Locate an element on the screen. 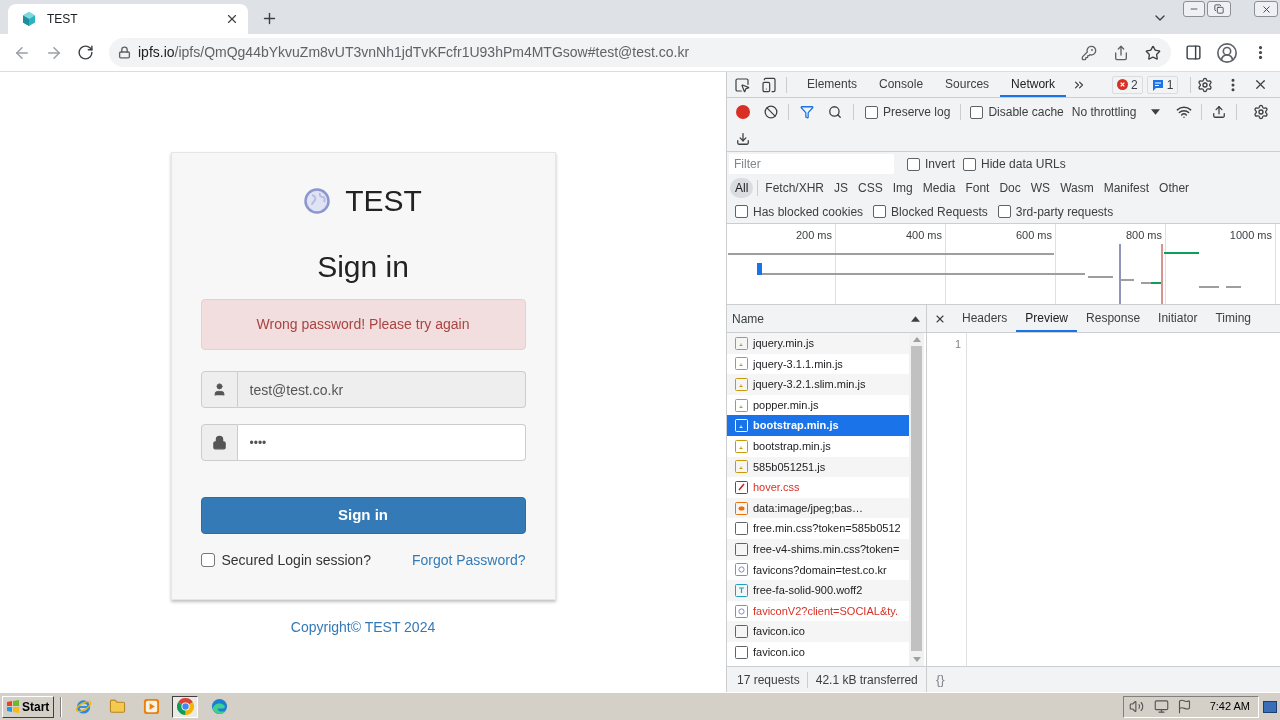 Image resolution: width=1280 pixels, height=720 pixels. clear-icon is located at coordinates (771, 112).